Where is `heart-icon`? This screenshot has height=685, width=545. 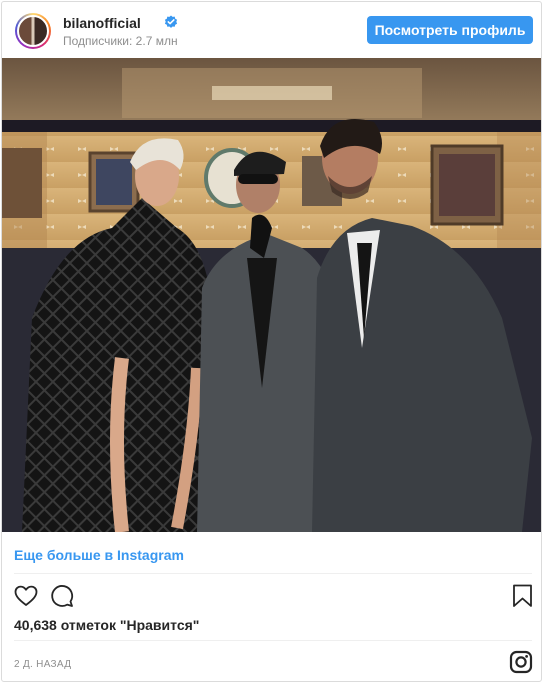 heart-icon is located at coordinates (26, 595).